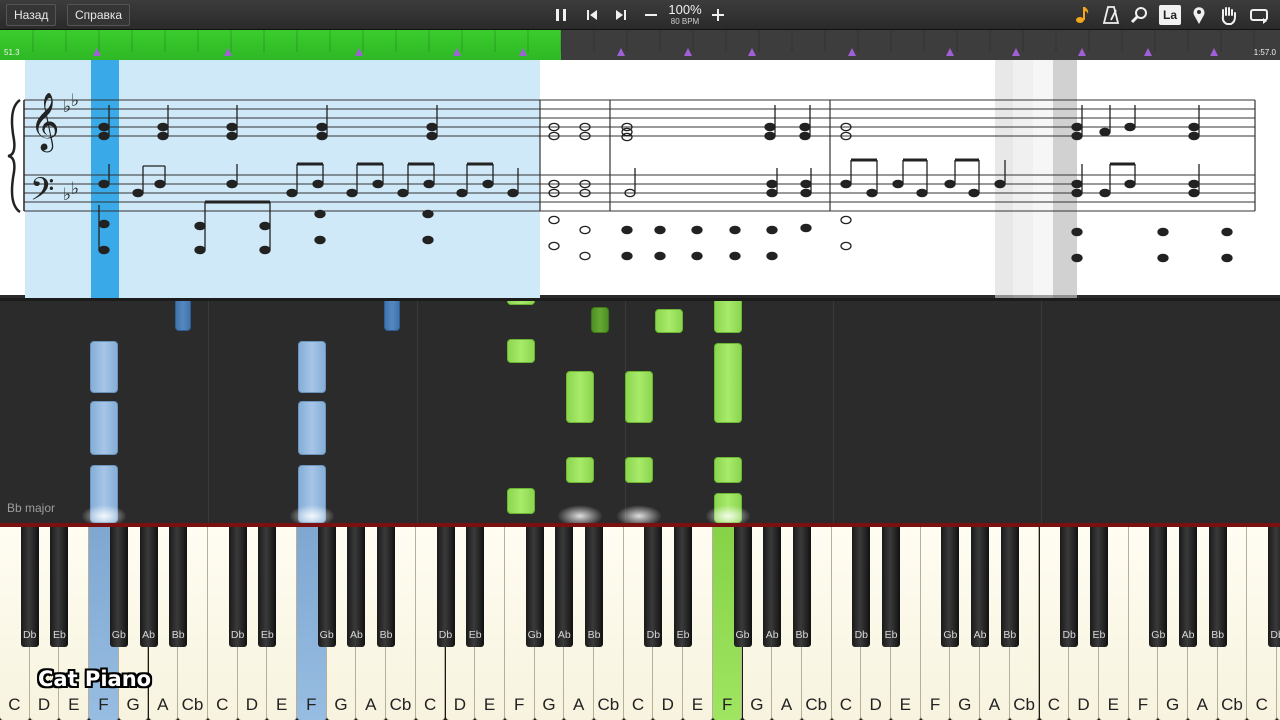  What do you see at coordinates (1140, 15) in the screenshot?
I see `magnifier-icon` at bounding box center [1140, 15].